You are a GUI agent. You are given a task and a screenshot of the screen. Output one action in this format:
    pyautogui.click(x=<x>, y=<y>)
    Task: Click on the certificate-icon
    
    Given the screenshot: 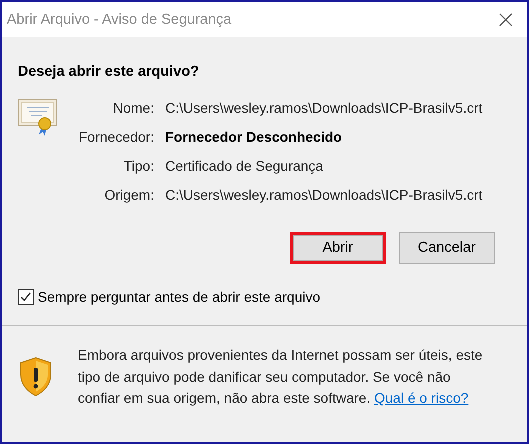 What is the action you would take?
    pyautogui.click(x=38, y=118)
    